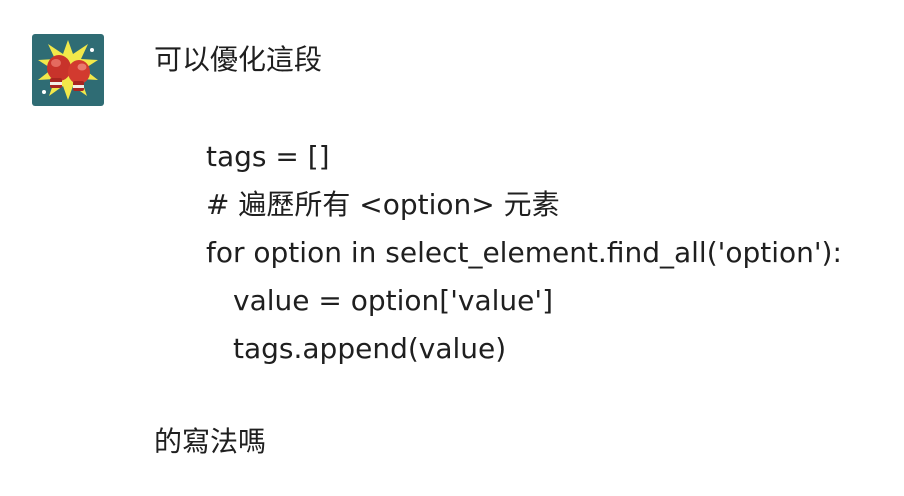 The height and width of the screenshot is (496, 904). I want to click on code-line: tags.append(value), so click(370, 348).